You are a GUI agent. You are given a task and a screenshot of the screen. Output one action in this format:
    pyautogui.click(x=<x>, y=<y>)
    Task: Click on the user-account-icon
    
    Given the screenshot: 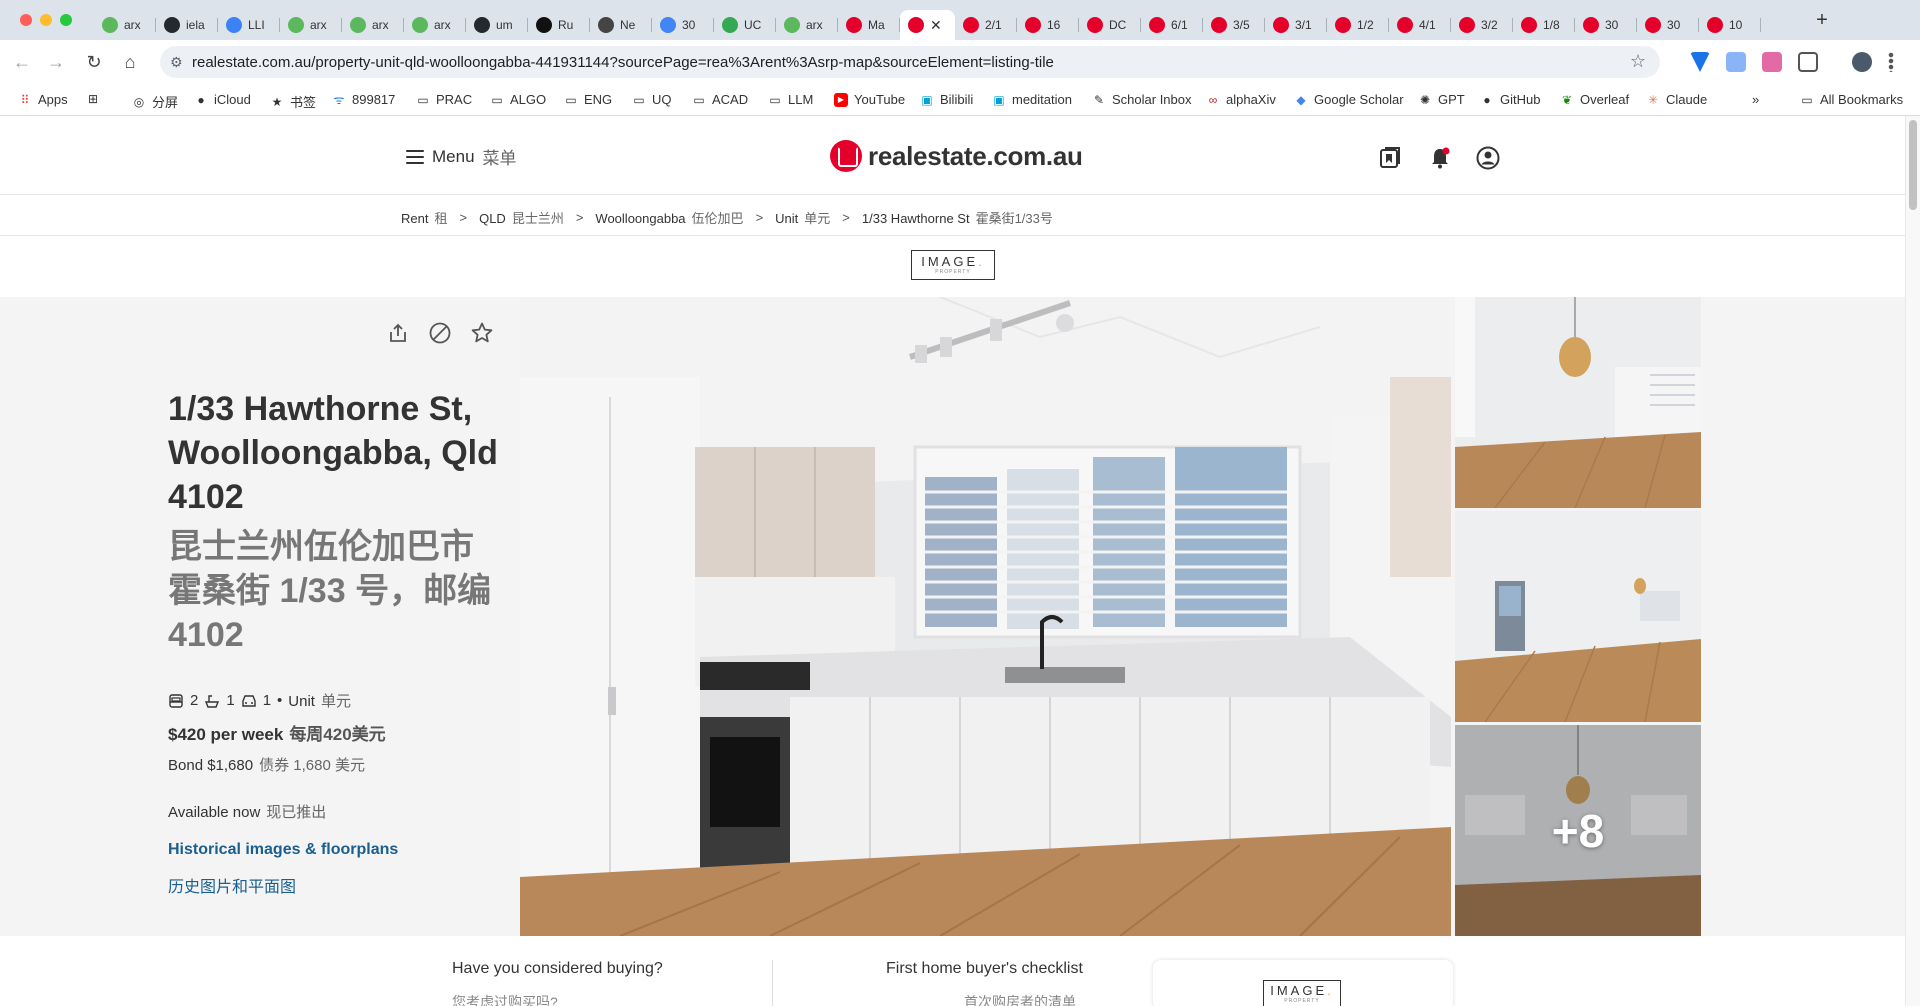 What is the action you would take?
    pyautogui.click(x=1488, y=158)
    